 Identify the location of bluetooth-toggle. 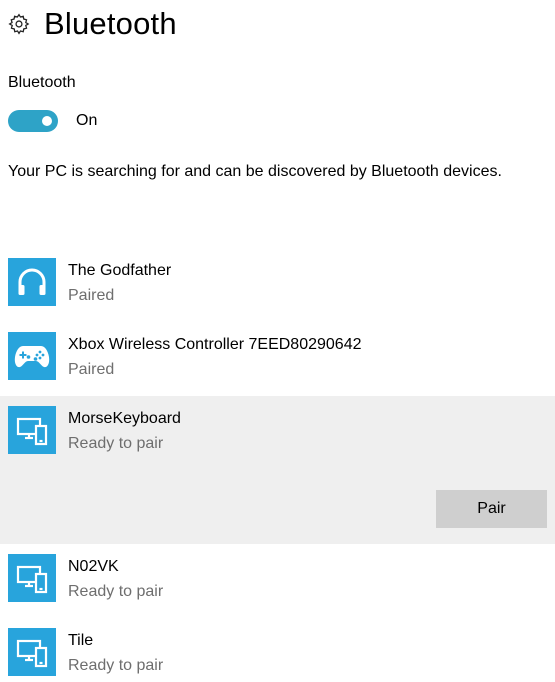
(33, 121).